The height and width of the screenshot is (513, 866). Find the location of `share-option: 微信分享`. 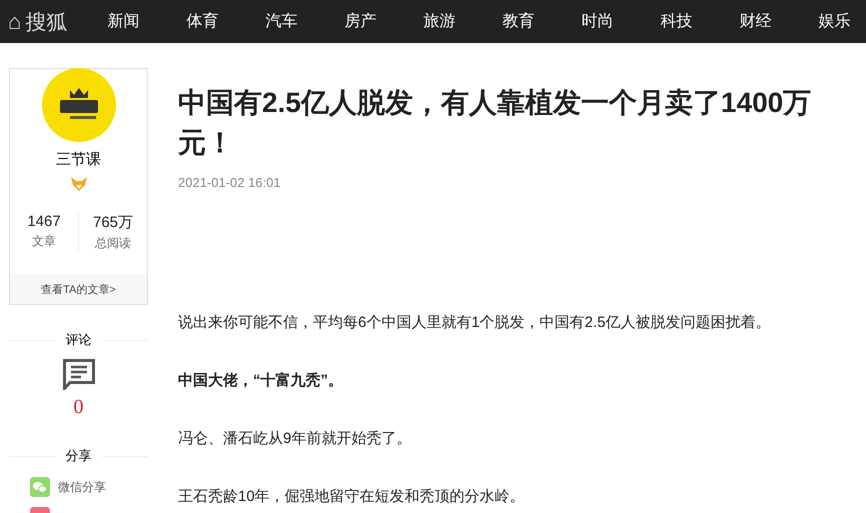

share-option: 微信分享 is located at coordinates (82, 487).